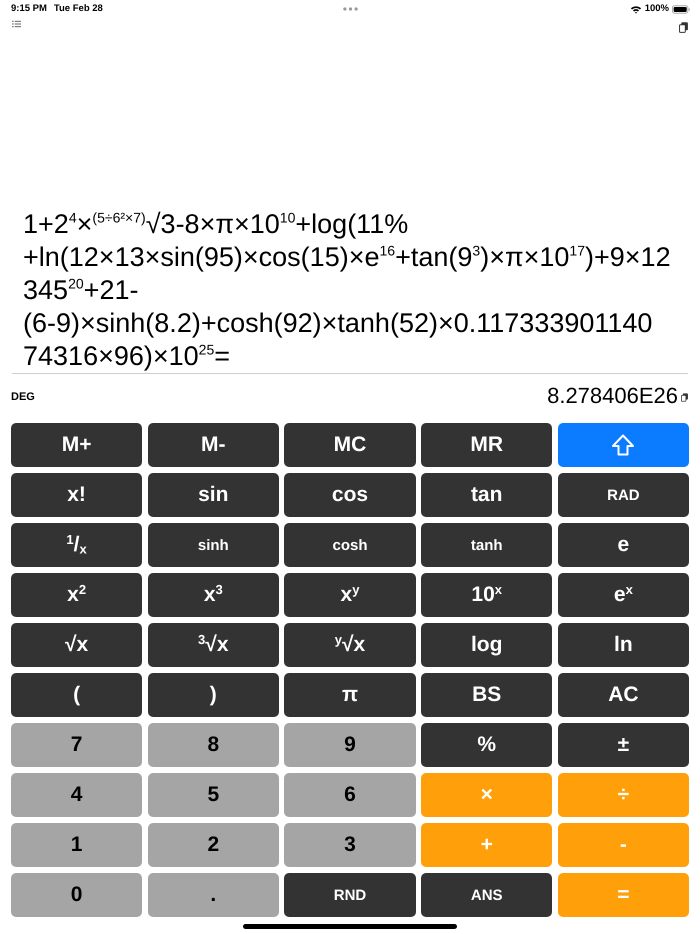 The width and height of the screenshot is (700, 934). I want to click on list-icon, so click(16, 24).